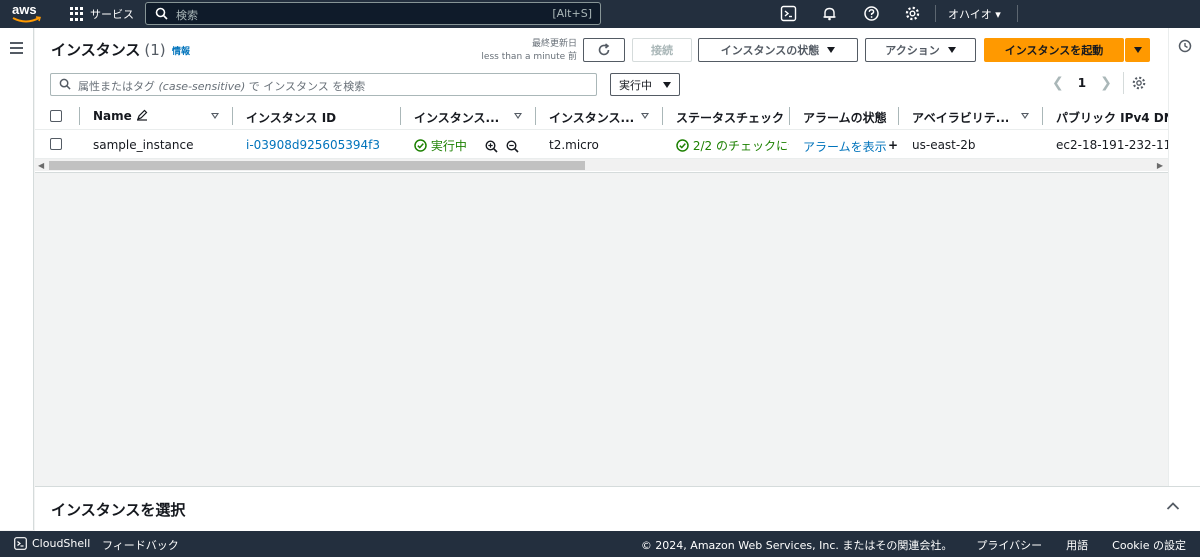 This screenshot has width=1200, height=557. I want to click on aws-logo: aws, so click(29, 14).